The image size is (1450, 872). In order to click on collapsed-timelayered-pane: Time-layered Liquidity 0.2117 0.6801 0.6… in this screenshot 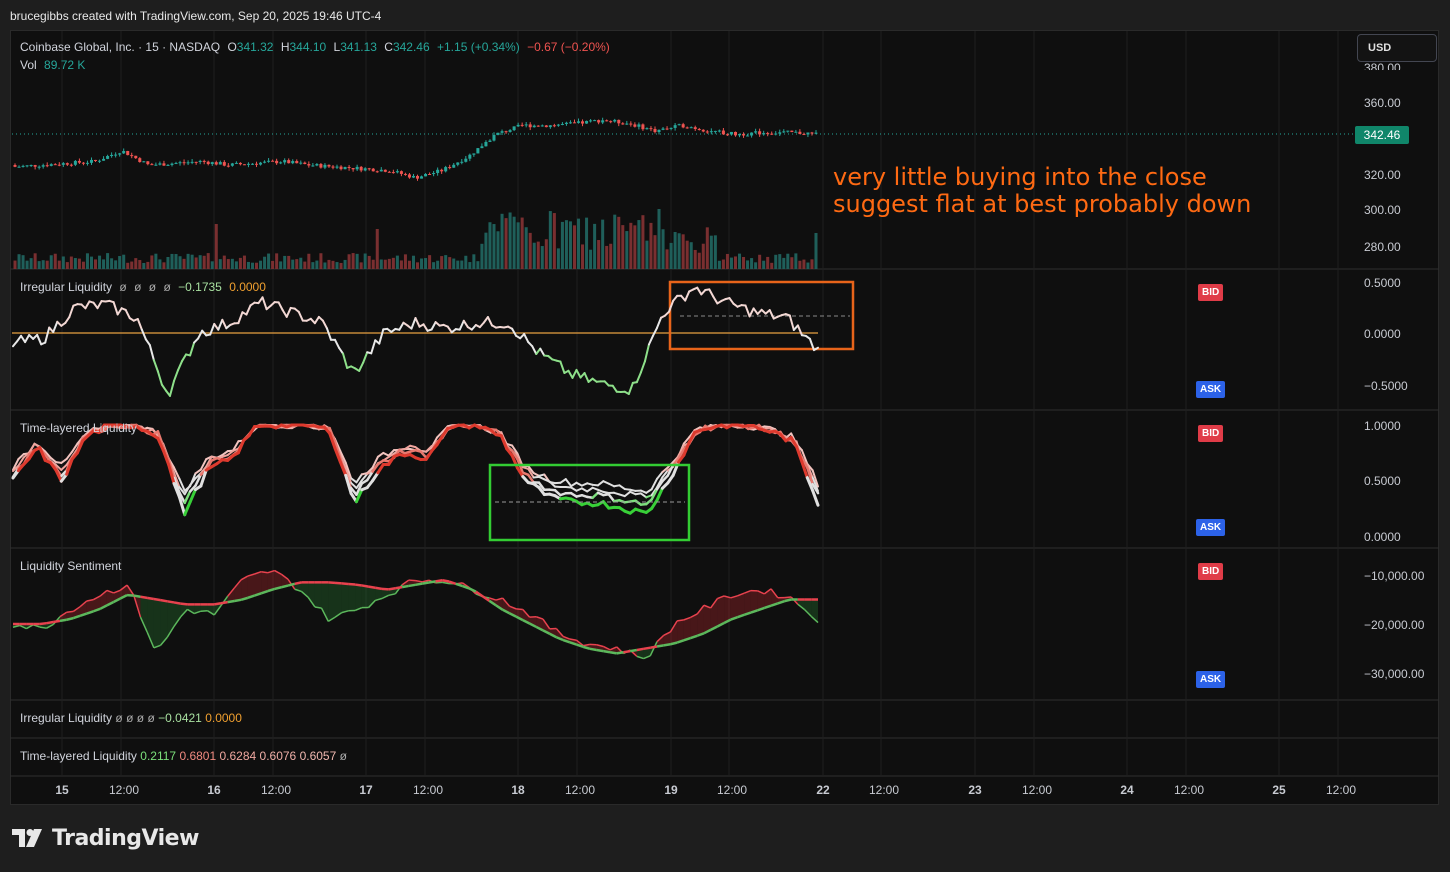, I will do `click(183, 756)`.